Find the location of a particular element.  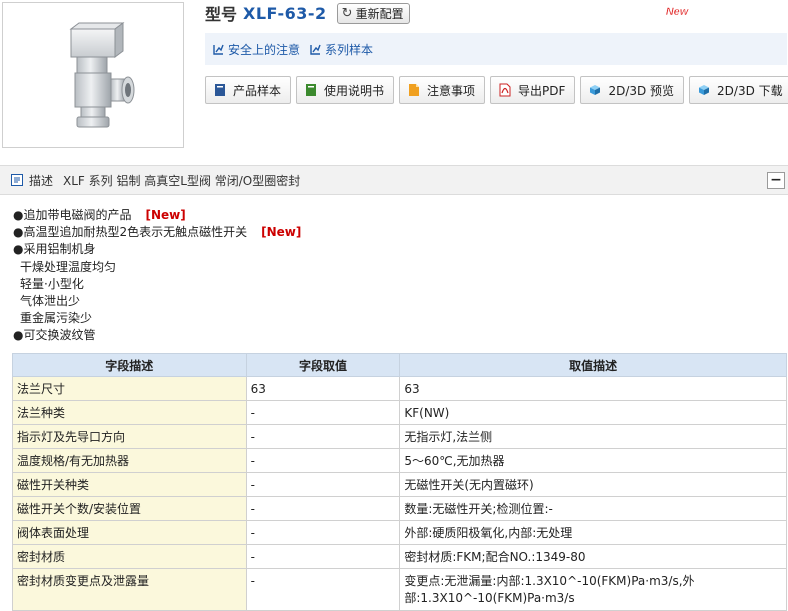

reconfigure-button: ↻ 重新配置 is located at coordinates (373, 13).